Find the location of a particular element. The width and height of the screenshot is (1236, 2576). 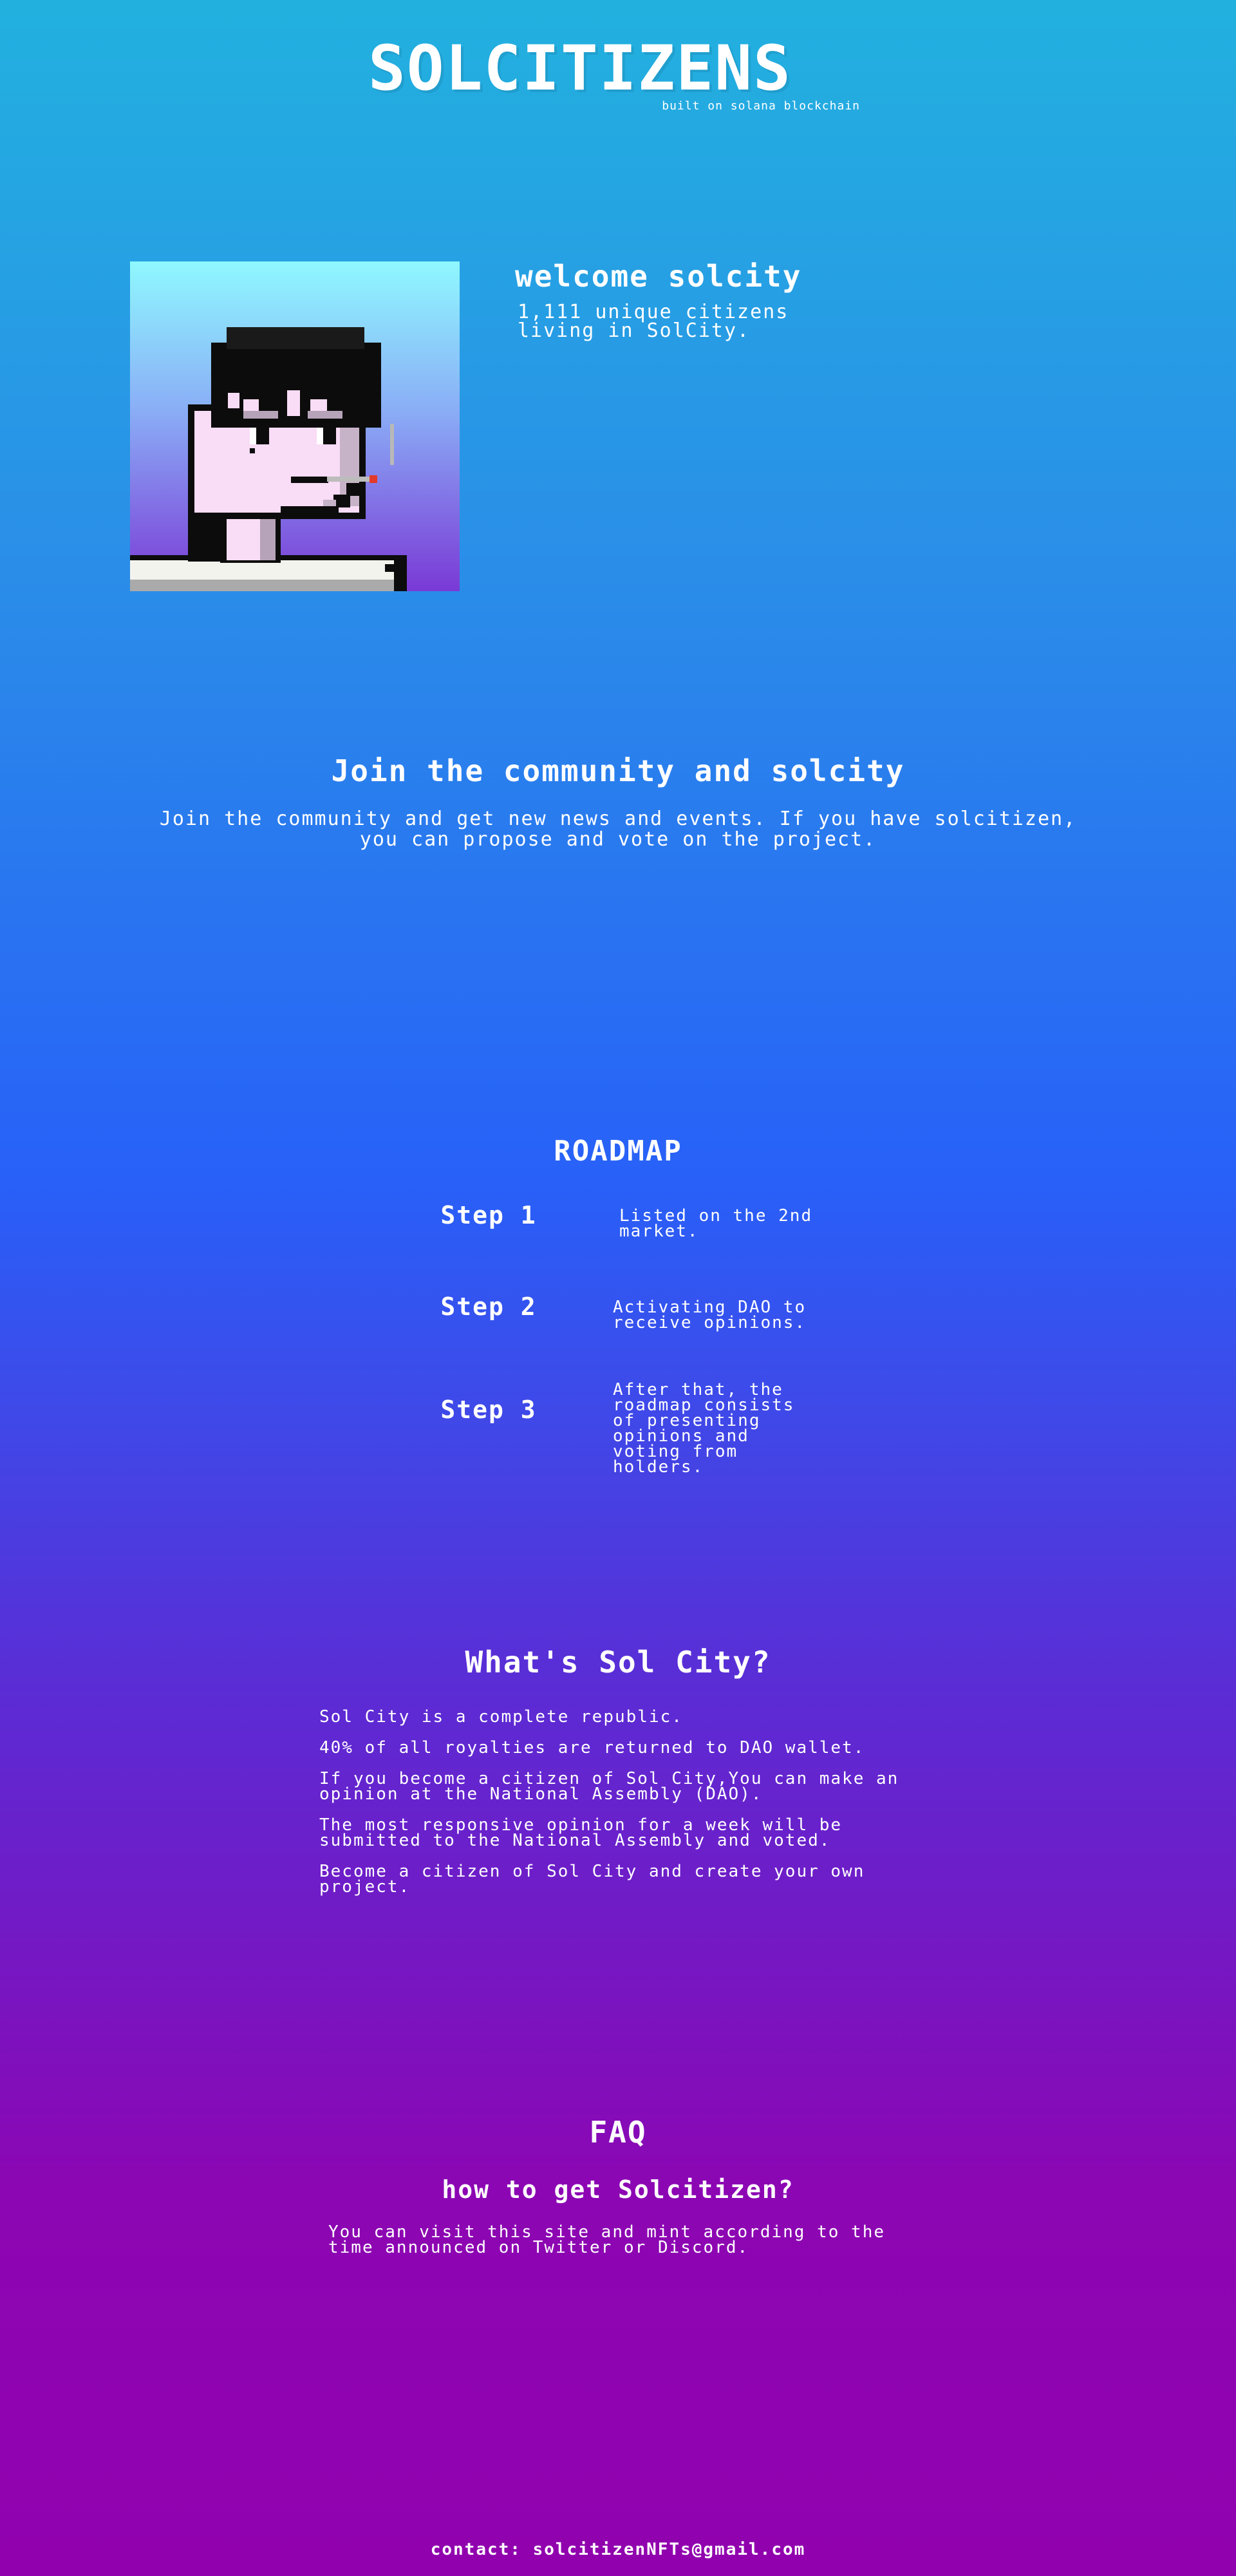

pixel-citizen-avatar is located at coordinates (295, 426).